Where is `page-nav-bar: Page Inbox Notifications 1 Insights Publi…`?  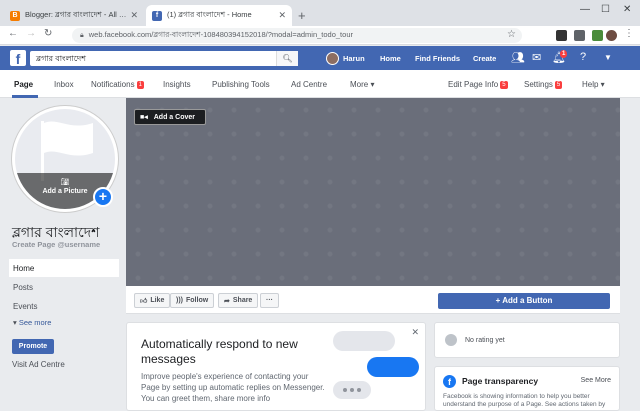
page-nav-bar: Page Inbox Notifications 1 Insights Publi… is located at coordinates (320, 84).